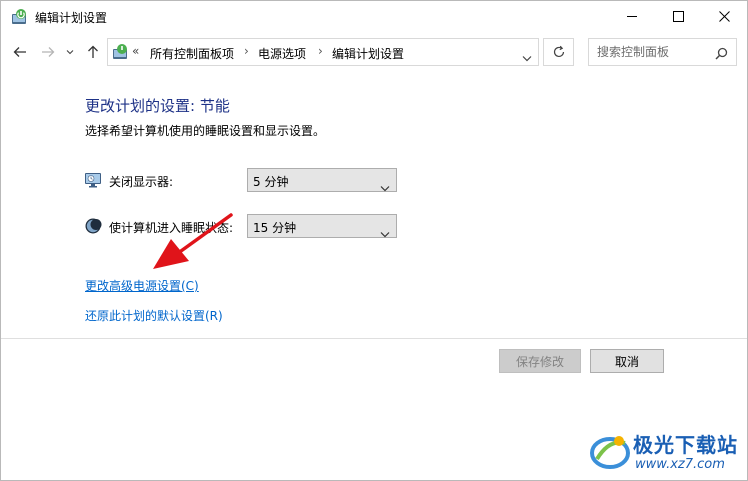 This screenshot has height=481, width=748. I want to click on close-icon, so click(724, 16).